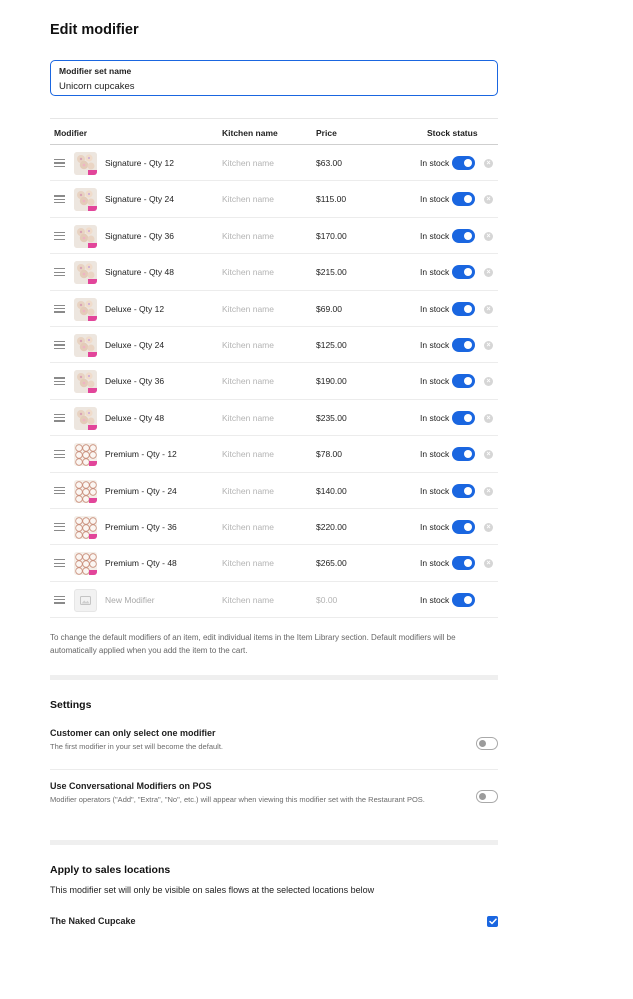 This screenshot has height=999, width=633. Describe the element at coordinates (435, 417) in the screenshot. I see `stock-status-label: In stock` at that location.